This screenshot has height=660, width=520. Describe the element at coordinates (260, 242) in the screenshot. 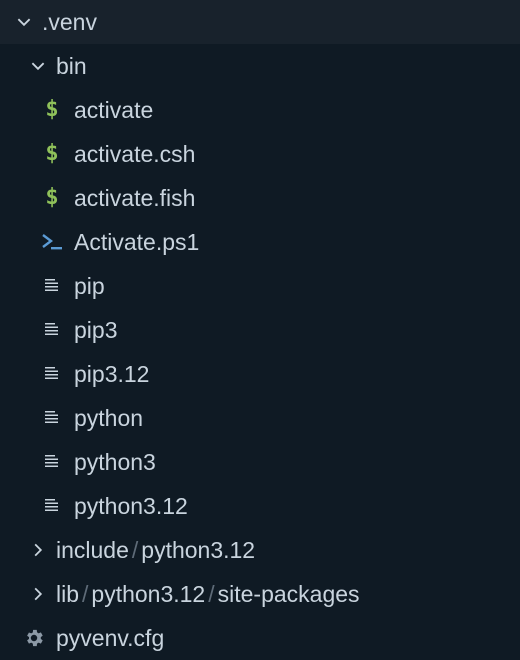

I see `file-activate-ps1: Activate.ps1` at that location.